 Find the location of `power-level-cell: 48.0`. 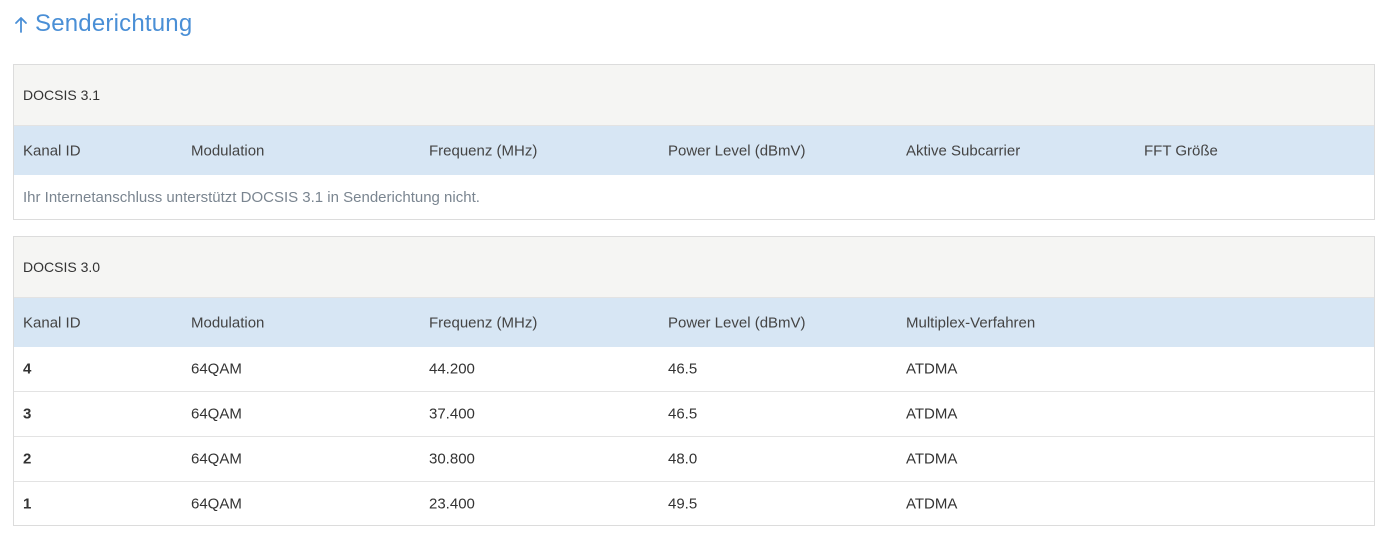

power-level-cell: 48.0 is located at coordinates (683, 459).